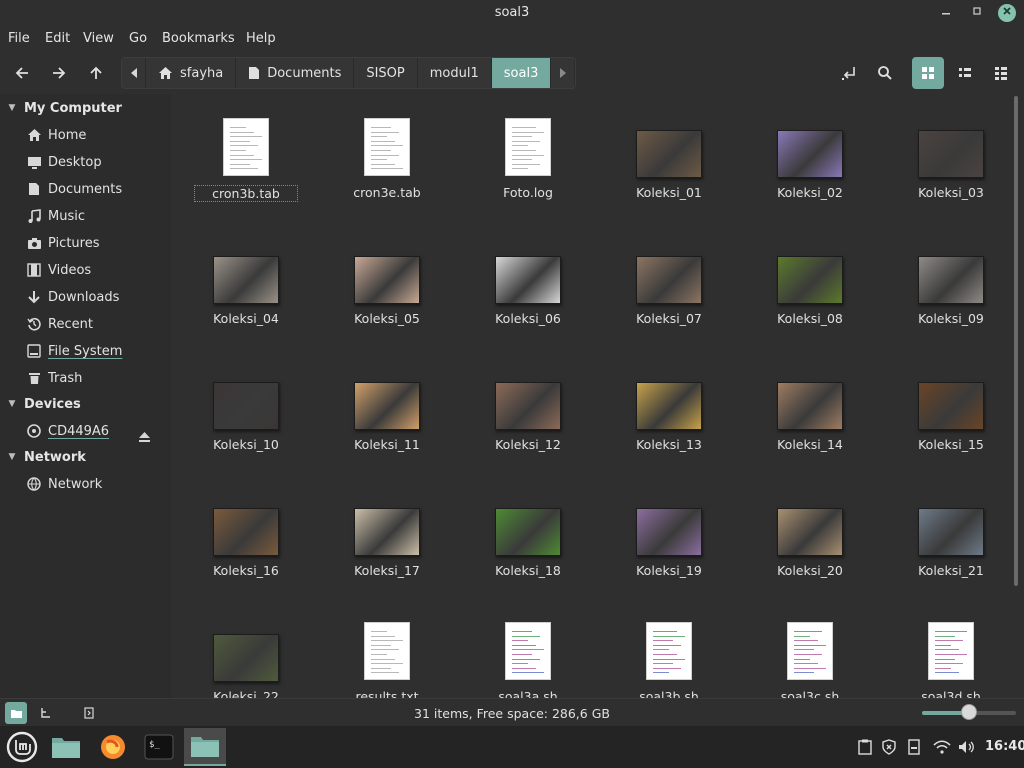  What do you see at coordinates (387, 318) in the screenshot?
I see `file-name: Koleksi_05` at bounding box center [387, 318].